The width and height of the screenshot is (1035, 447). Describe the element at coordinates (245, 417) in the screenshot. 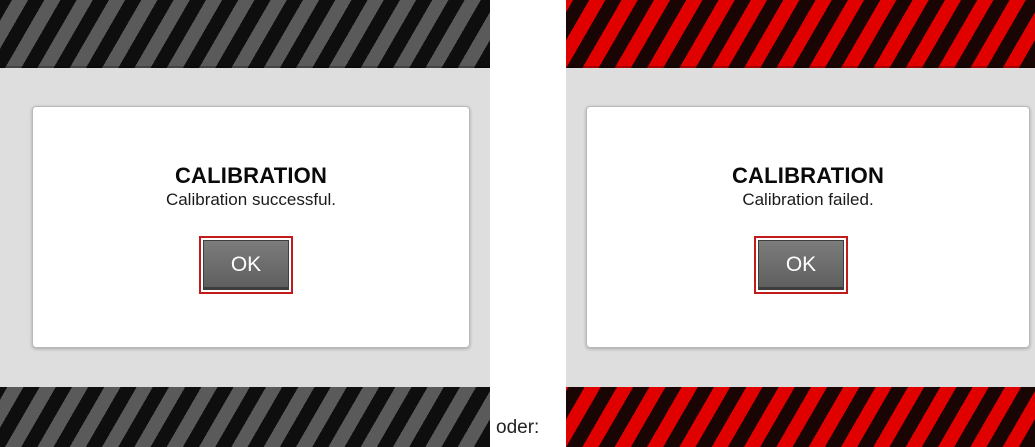

I see `warning-stripe-bottom-gray` at that location.